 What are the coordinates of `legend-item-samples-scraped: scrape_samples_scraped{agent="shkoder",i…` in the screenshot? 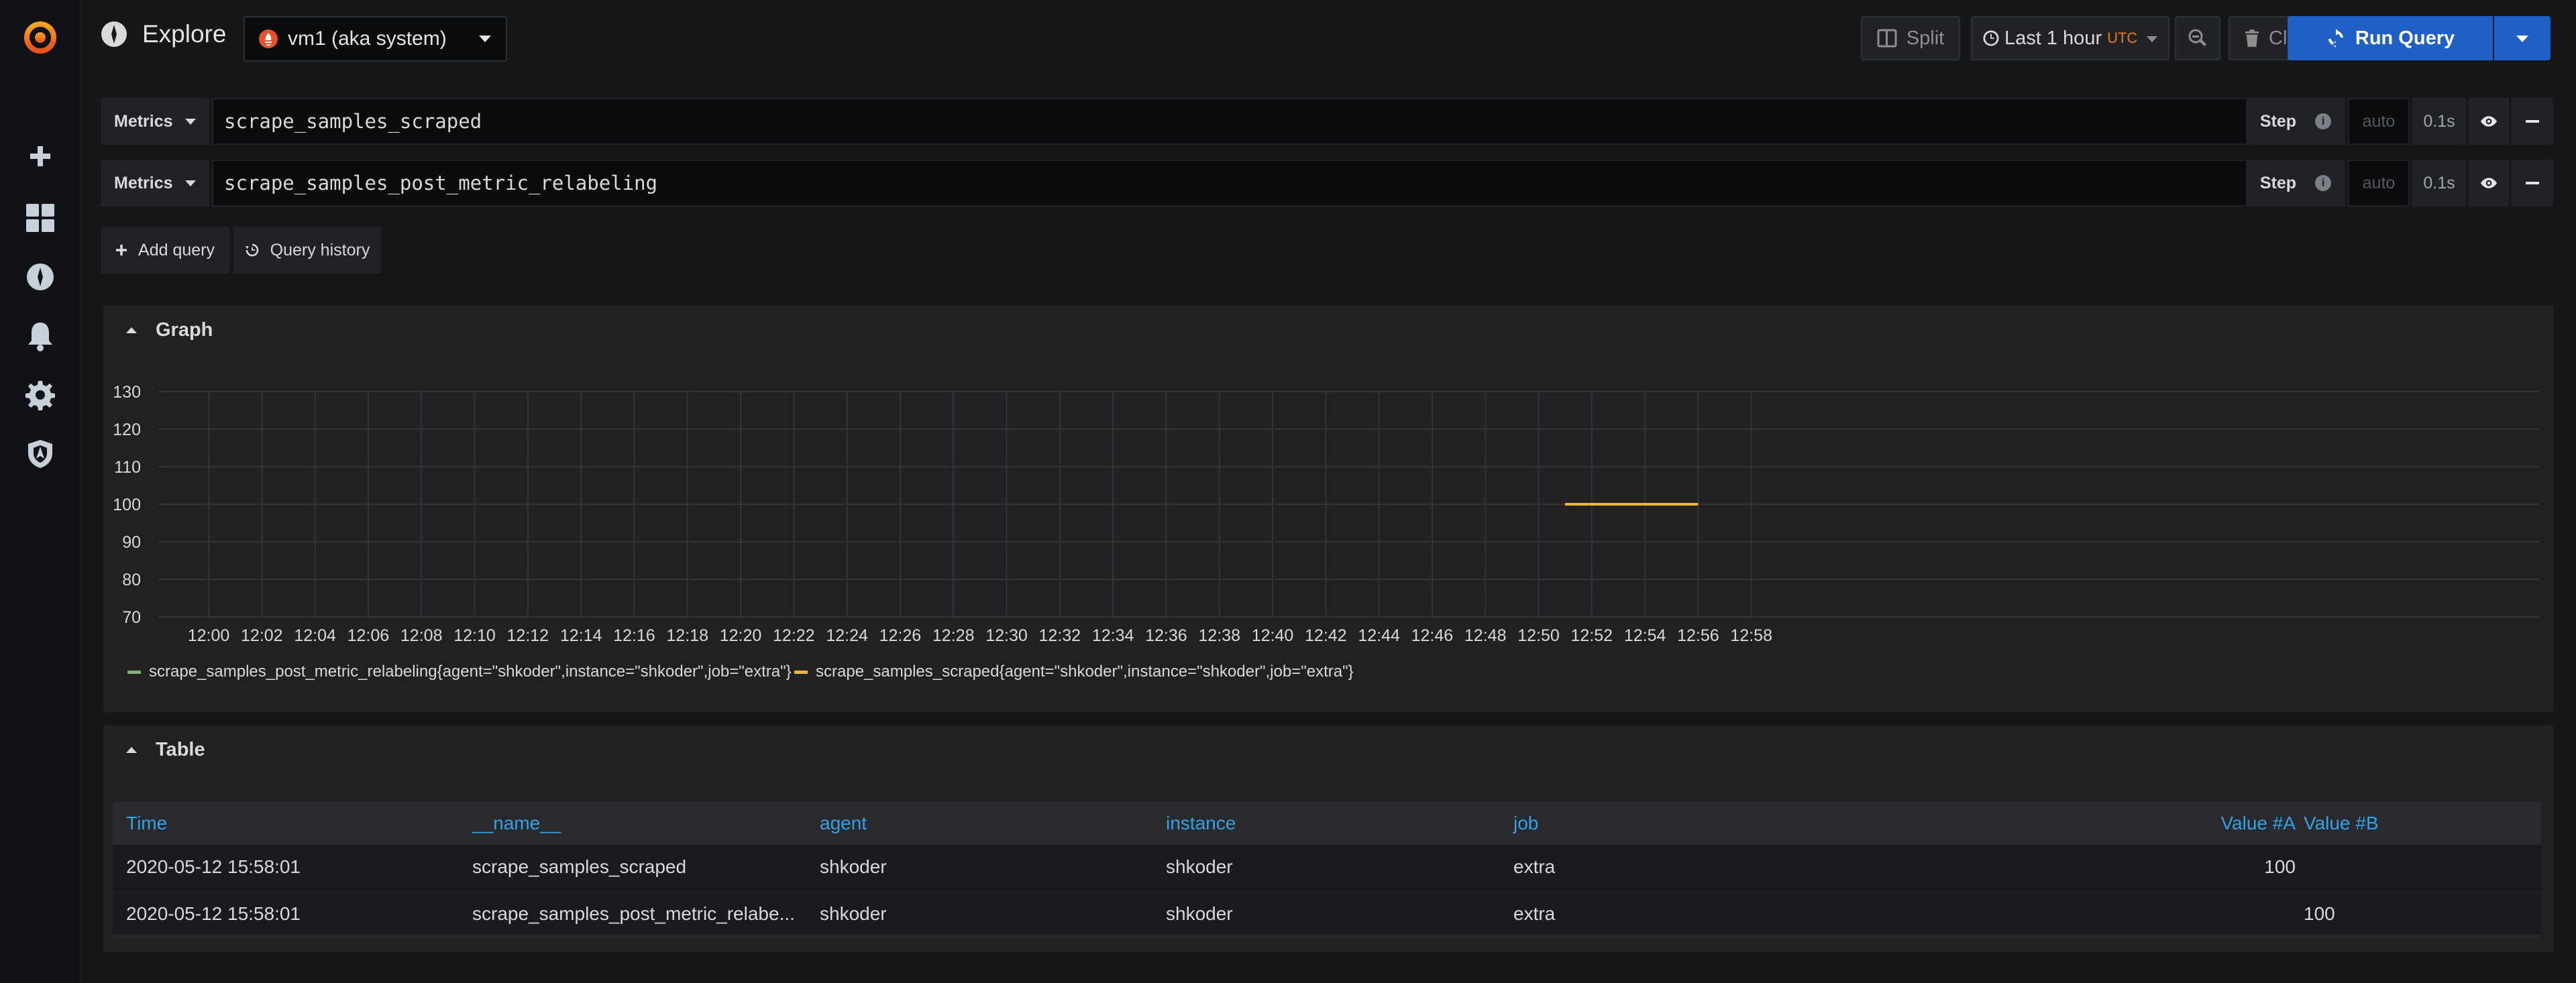 It's located at (1074, 671).